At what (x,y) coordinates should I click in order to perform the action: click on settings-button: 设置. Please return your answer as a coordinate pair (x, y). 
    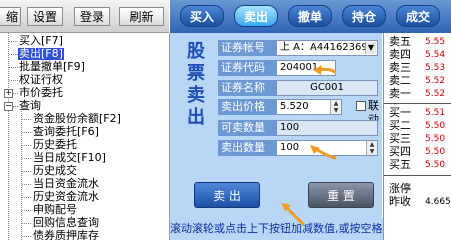
    Looking at the image, I should click on (45, 16).